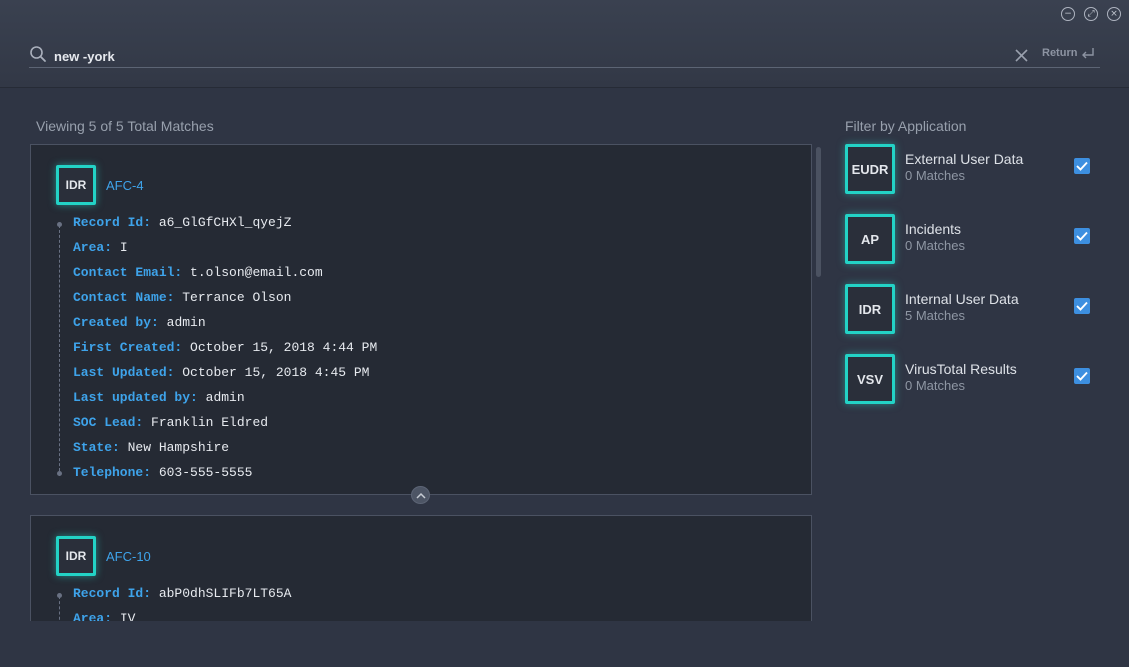 This screenshot has height=667, width=1129. Describe the element at coordinates (123, 247) in the screenshot. I see `field-value: I` at that location.